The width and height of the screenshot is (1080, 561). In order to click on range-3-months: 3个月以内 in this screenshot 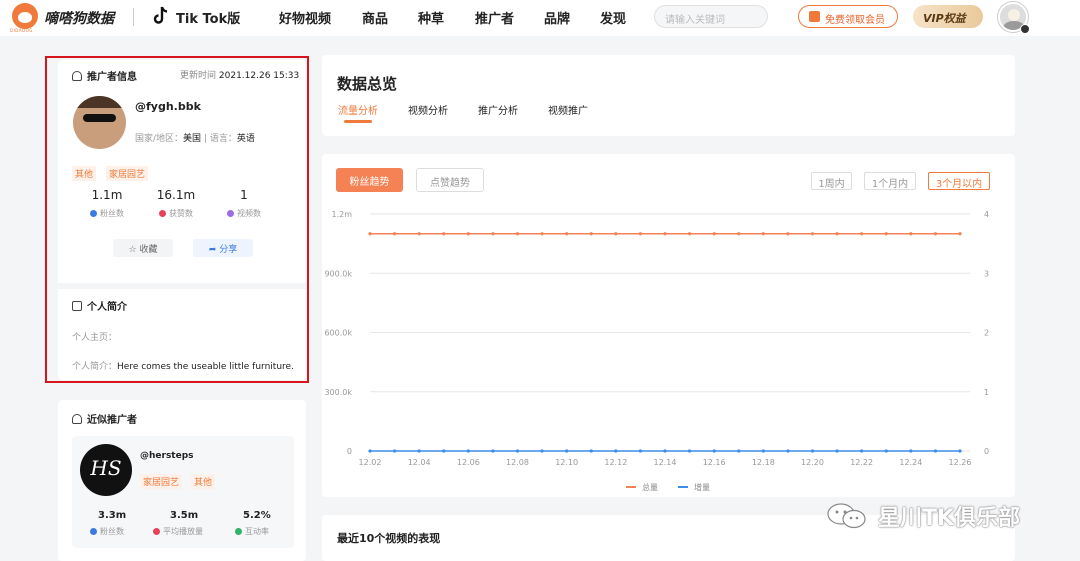, I will do `click(959, 181)`.